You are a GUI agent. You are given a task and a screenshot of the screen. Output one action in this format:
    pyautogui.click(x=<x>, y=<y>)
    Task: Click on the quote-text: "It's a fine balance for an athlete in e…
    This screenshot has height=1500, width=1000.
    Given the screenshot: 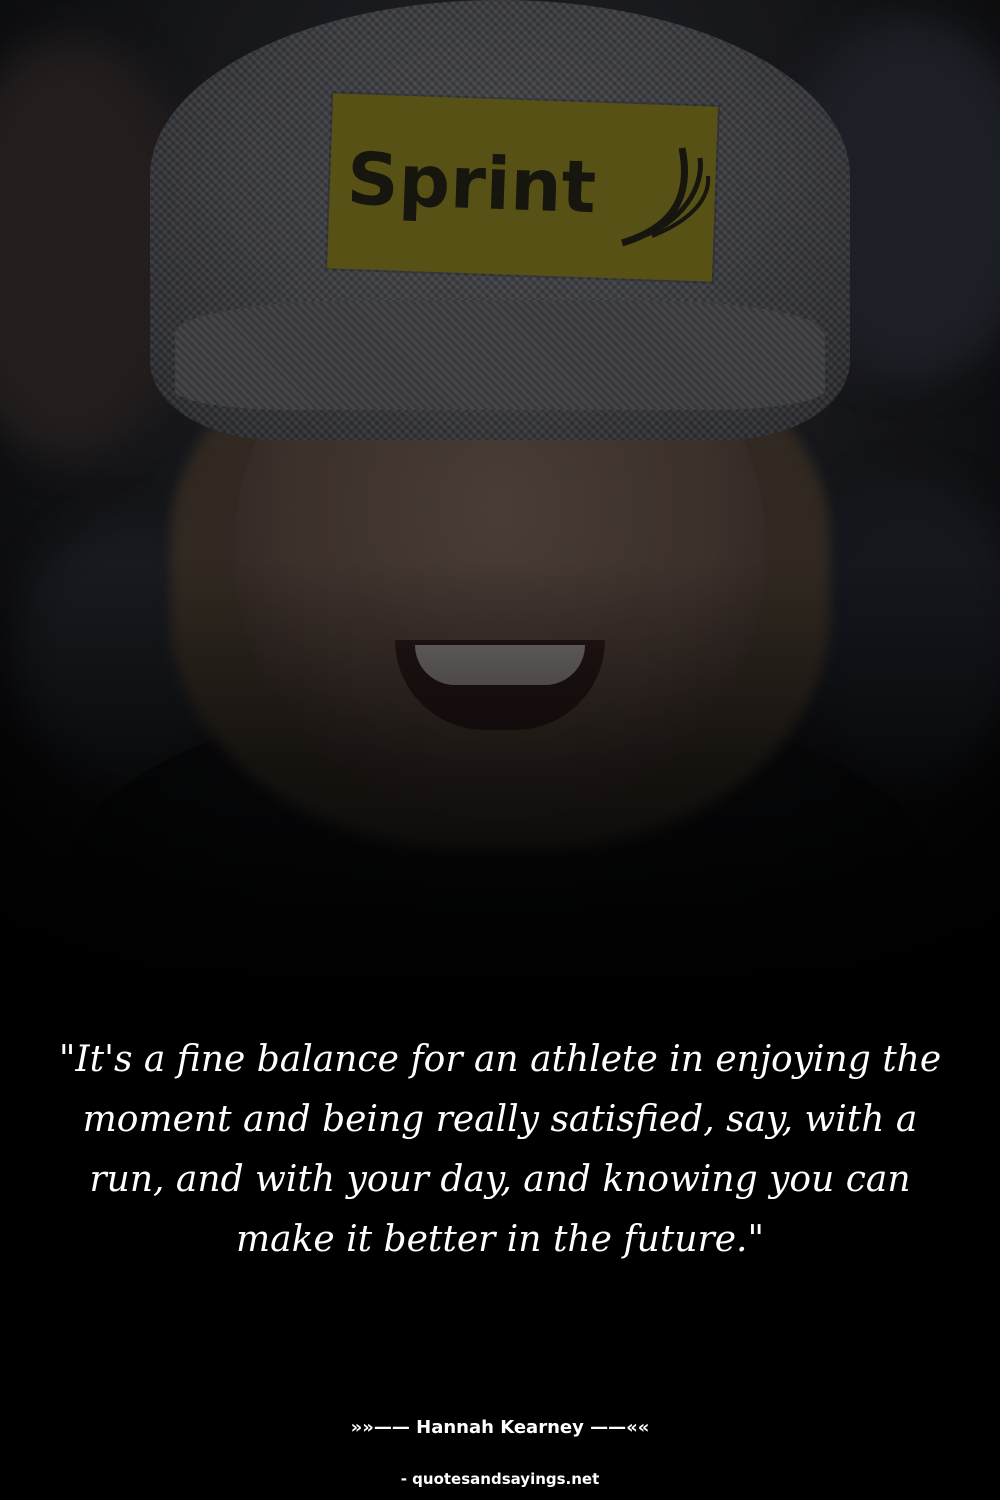 What is the action you would take?
    pyautogui.click(x=500, y=1149)
    